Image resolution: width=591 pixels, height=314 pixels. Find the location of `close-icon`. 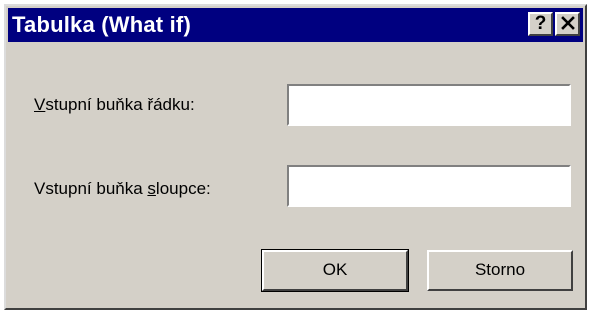

close-icon is located at coordinates (567, 23).